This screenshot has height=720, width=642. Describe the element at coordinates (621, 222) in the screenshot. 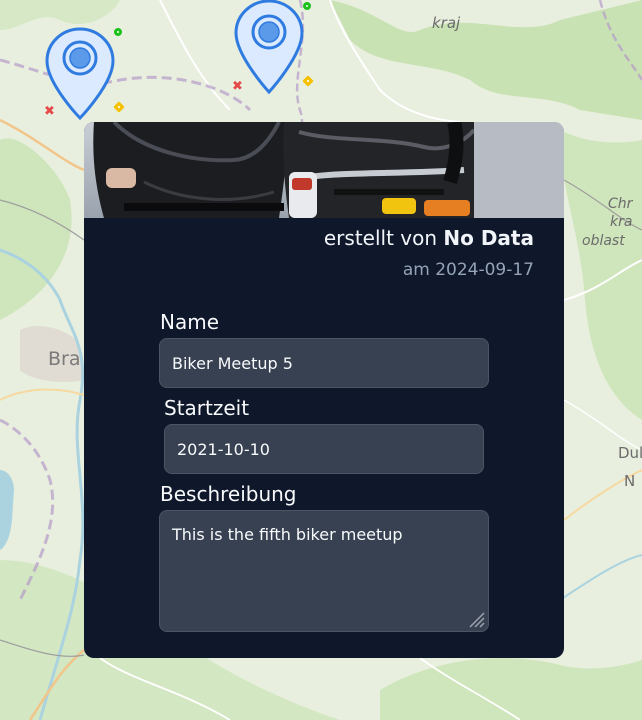

I see `map-label-kra: kra` at that location.